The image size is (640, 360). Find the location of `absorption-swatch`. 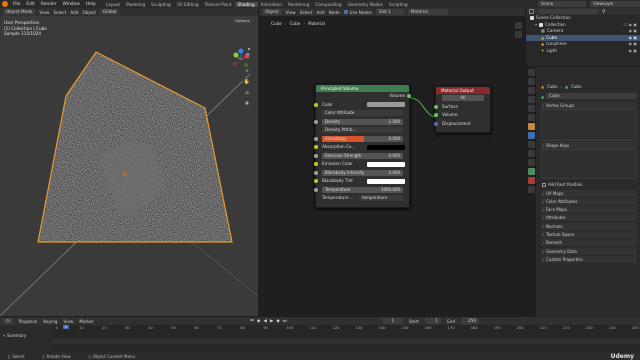

absorption-swatch is located at coordinates (386, 147).